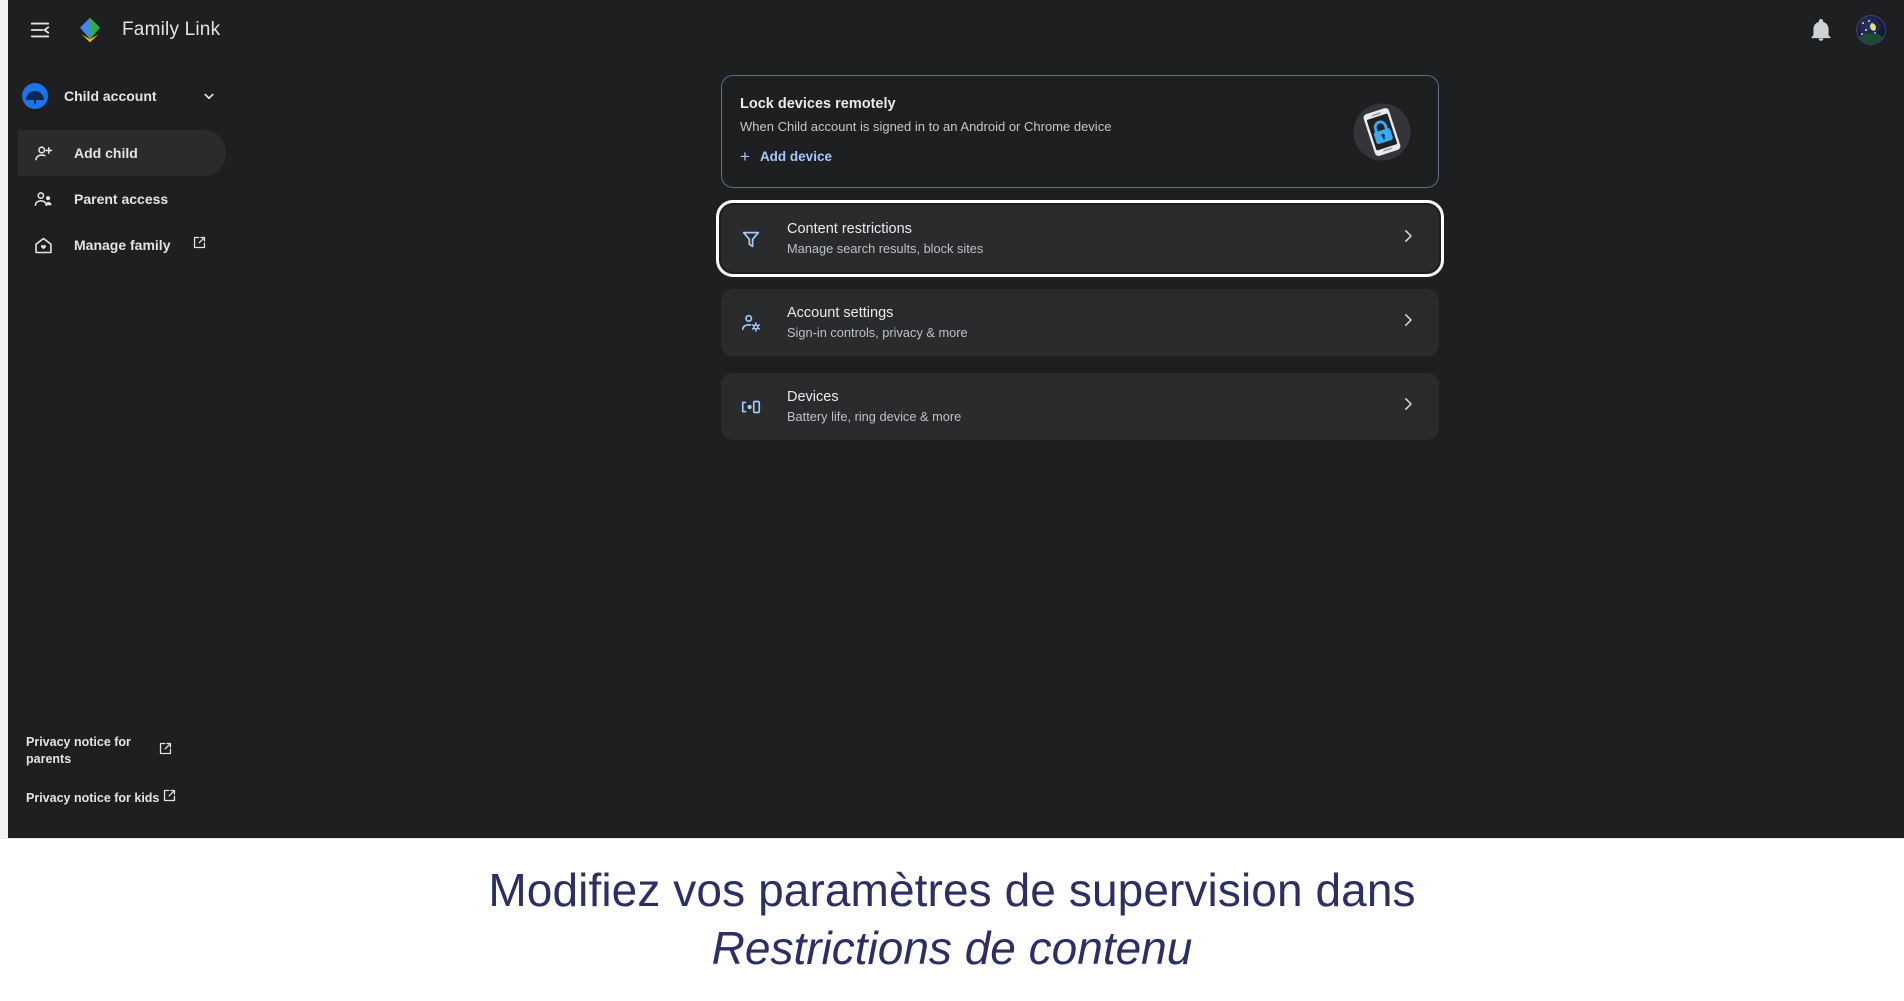 Image resolution: width=1904 pixels, height=1001 pixels. Describe the element at coordinates (43, 199) in the screenshot. I see `people-icon` at that location.